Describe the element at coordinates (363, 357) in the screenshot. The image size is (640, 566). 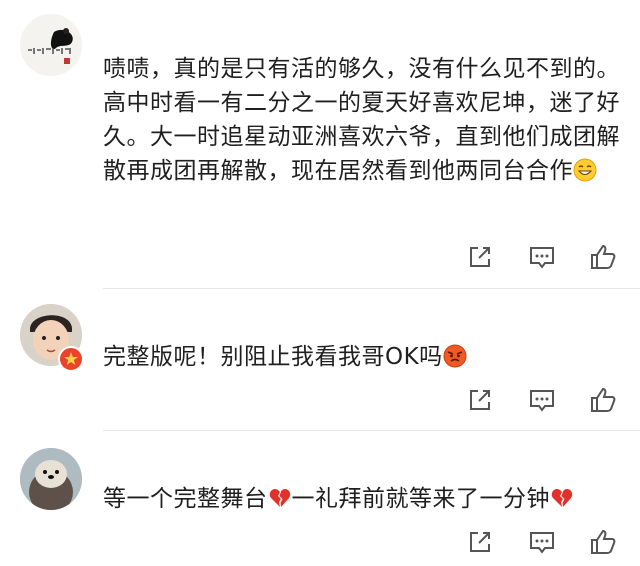
I see `comment-text: 完整版呢！别阻止我看我哥OK吗` at that location.